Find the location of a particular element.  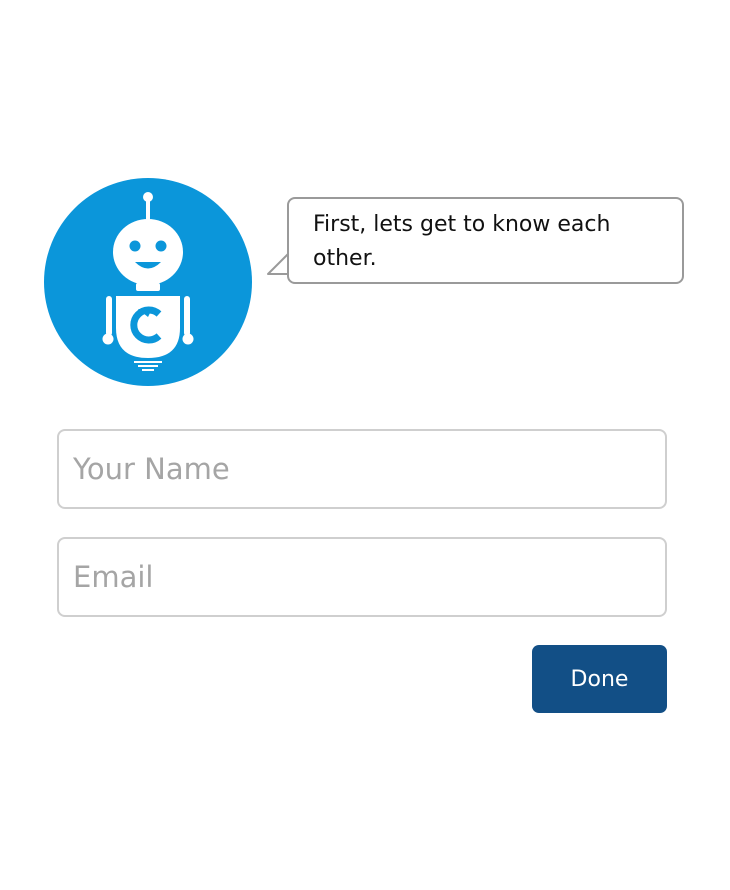

speech-bubble: First, lets get to know each other. is located at coordinates (485, 240).